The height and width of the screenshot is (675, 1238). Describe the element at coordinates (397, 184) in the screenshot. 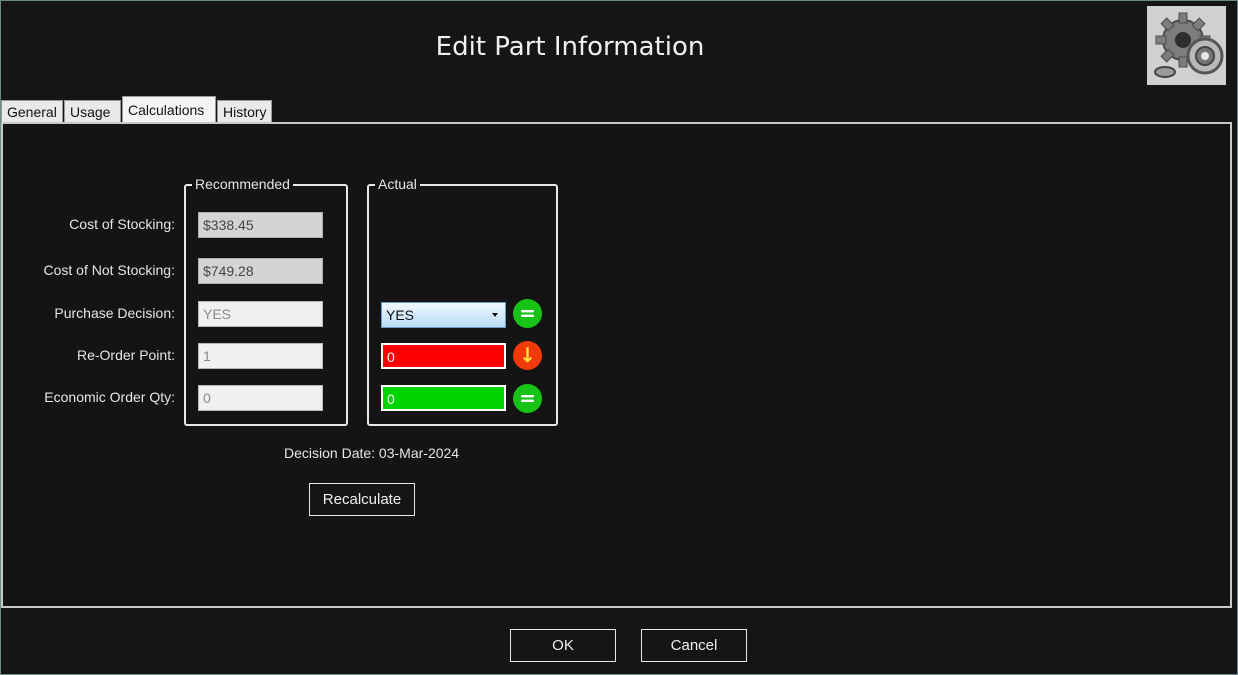

I see `actual-group-title: Actual` at that location.